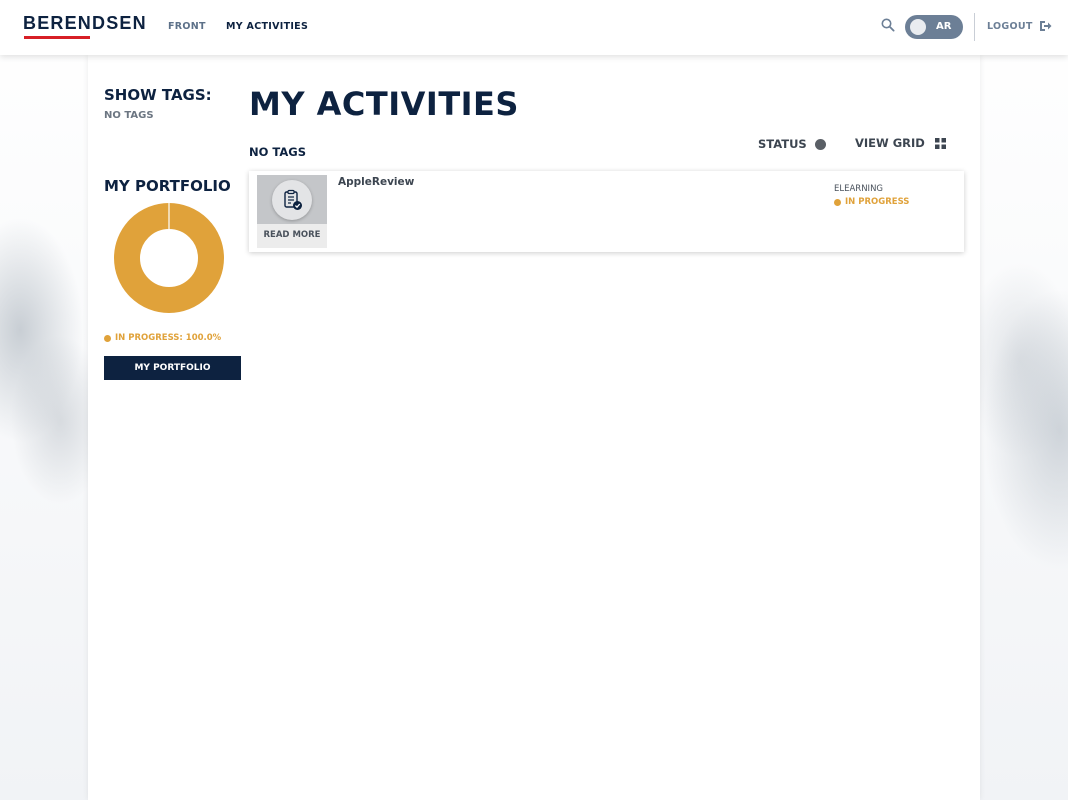 This screenshot has width=1068, height=800. I want to click on status-filter: STATUS, so click(792, 144).